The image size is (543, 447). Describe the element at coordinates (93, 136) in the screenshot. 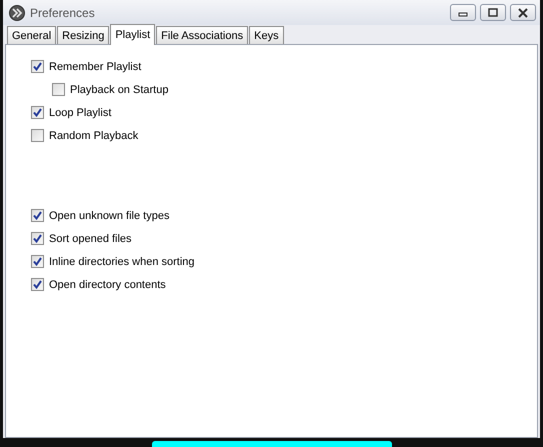

I see `checkbox-label: Random Playback` at that location.